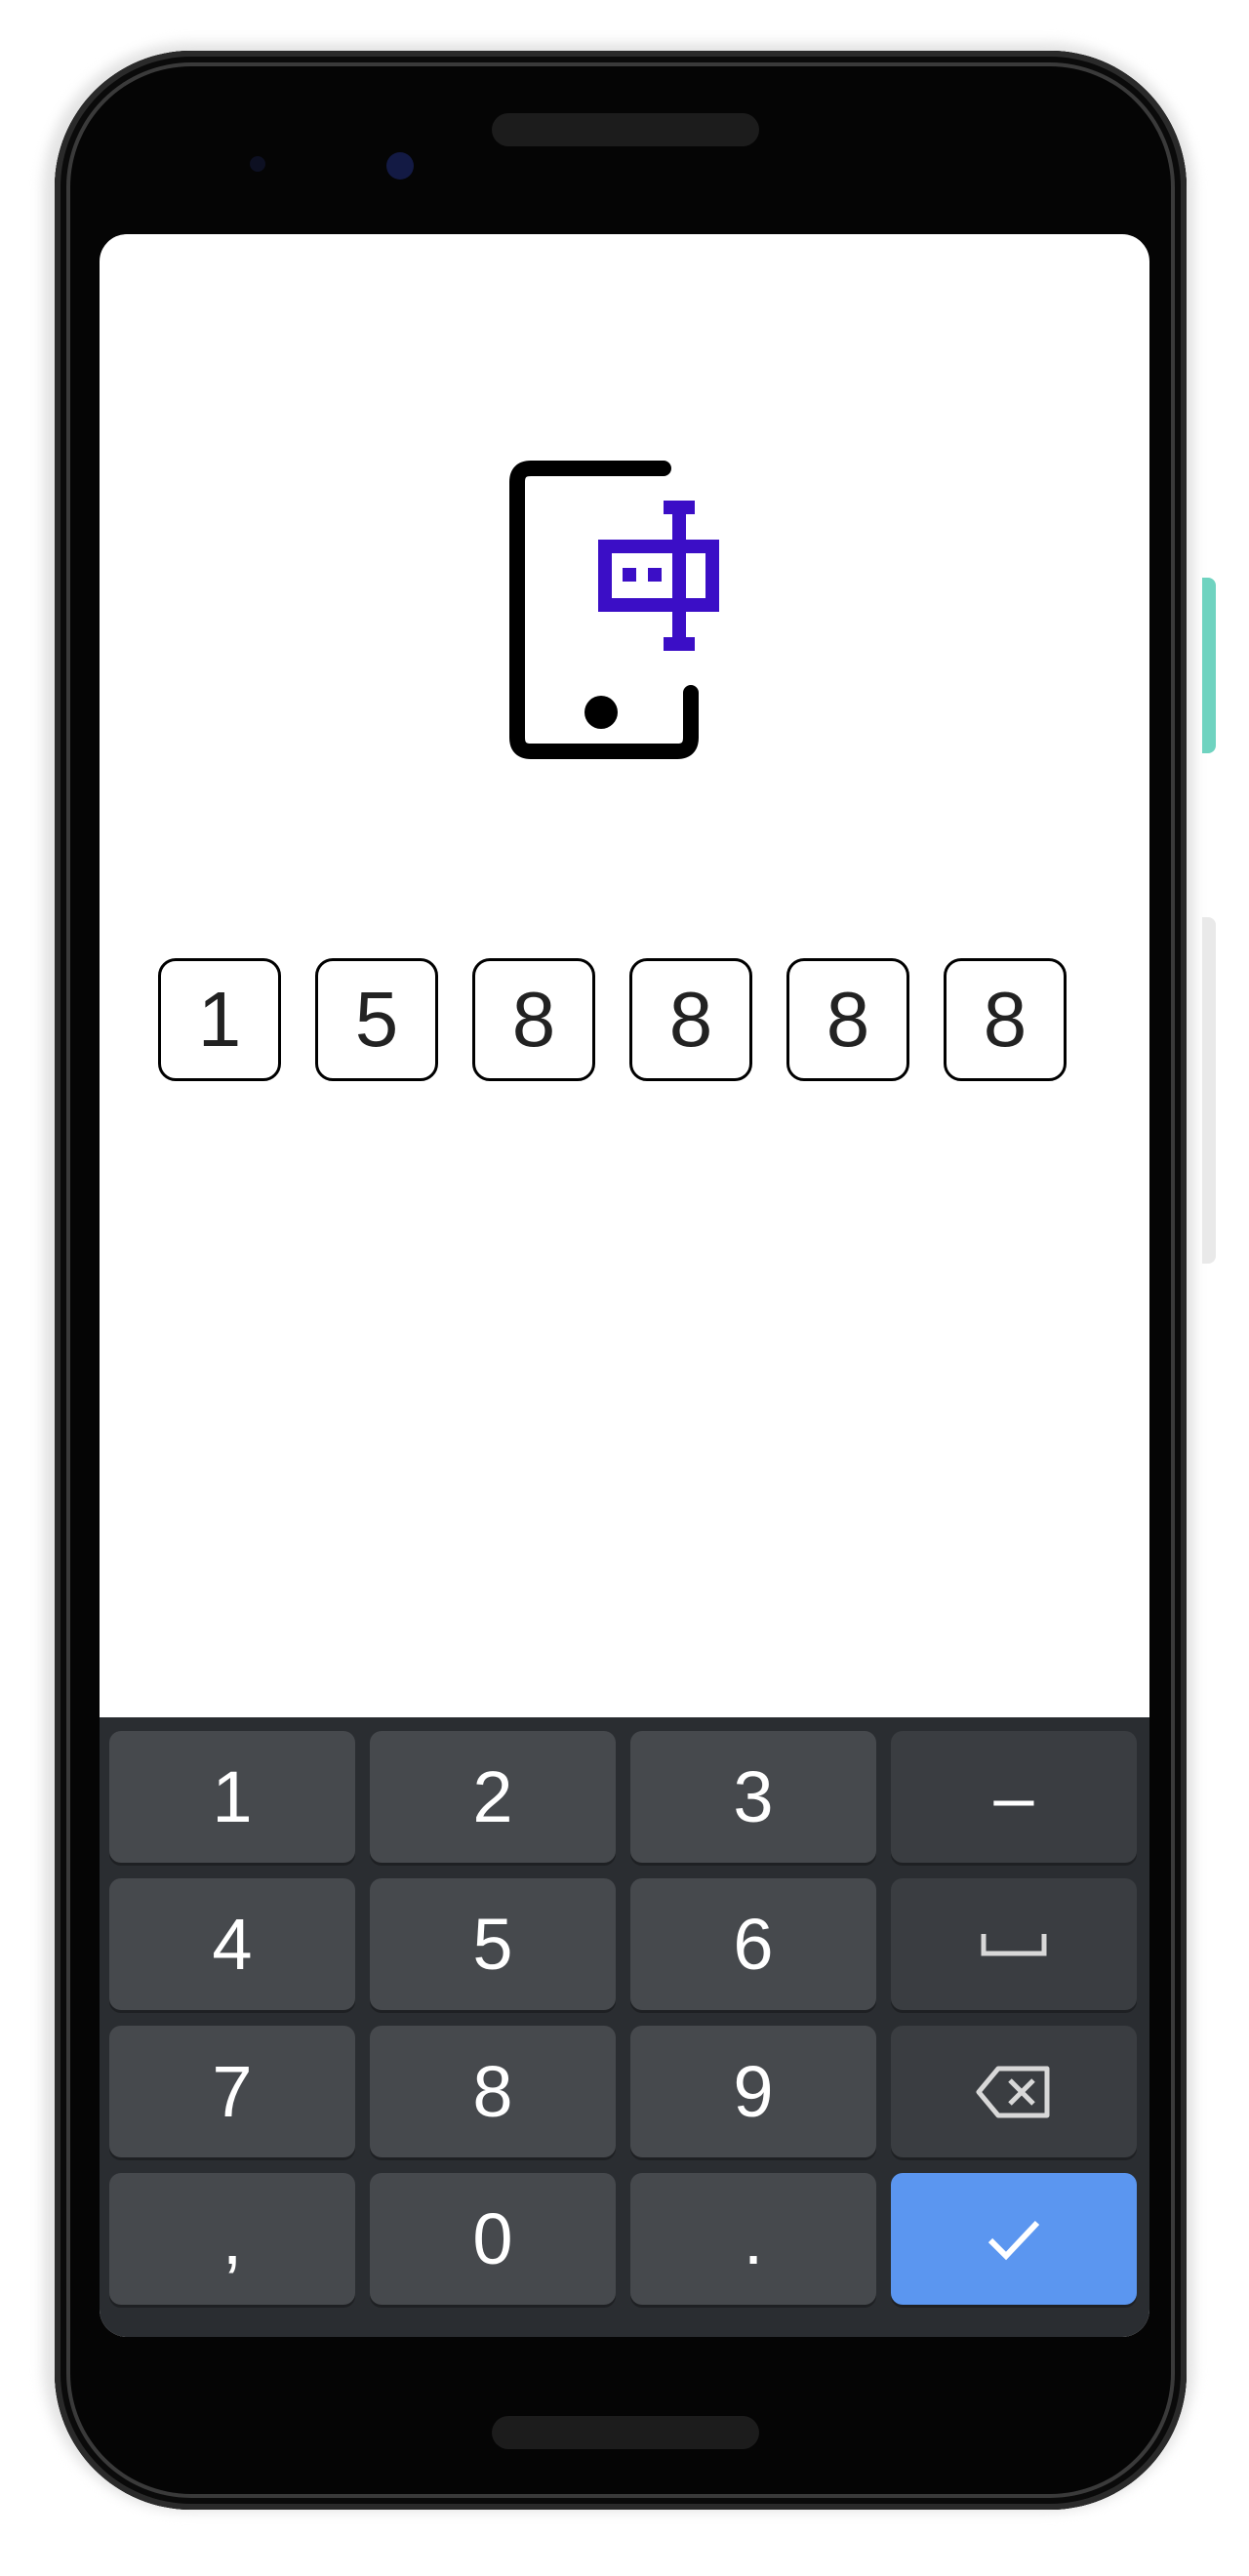 The width and height of the screenshot is (1249, 2576). Describe the element at coordinates (493, 2239) in the screenshot. I see `key-0: 0` at that location.